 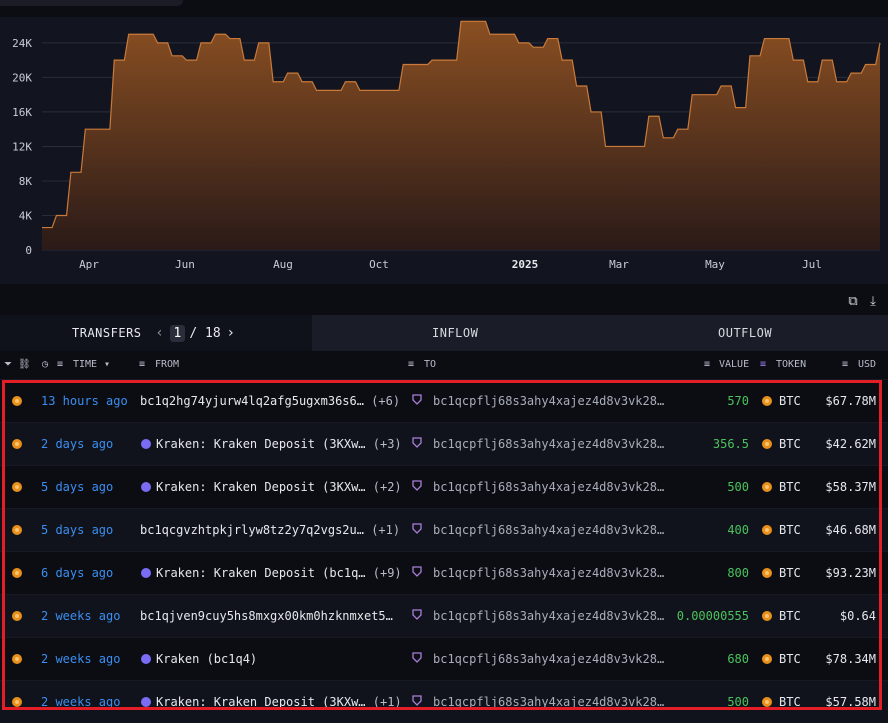 What do you see at coordinates (177, 333) in the screenshot?
I see `page-current: 1` at bounding box center [177, 333].